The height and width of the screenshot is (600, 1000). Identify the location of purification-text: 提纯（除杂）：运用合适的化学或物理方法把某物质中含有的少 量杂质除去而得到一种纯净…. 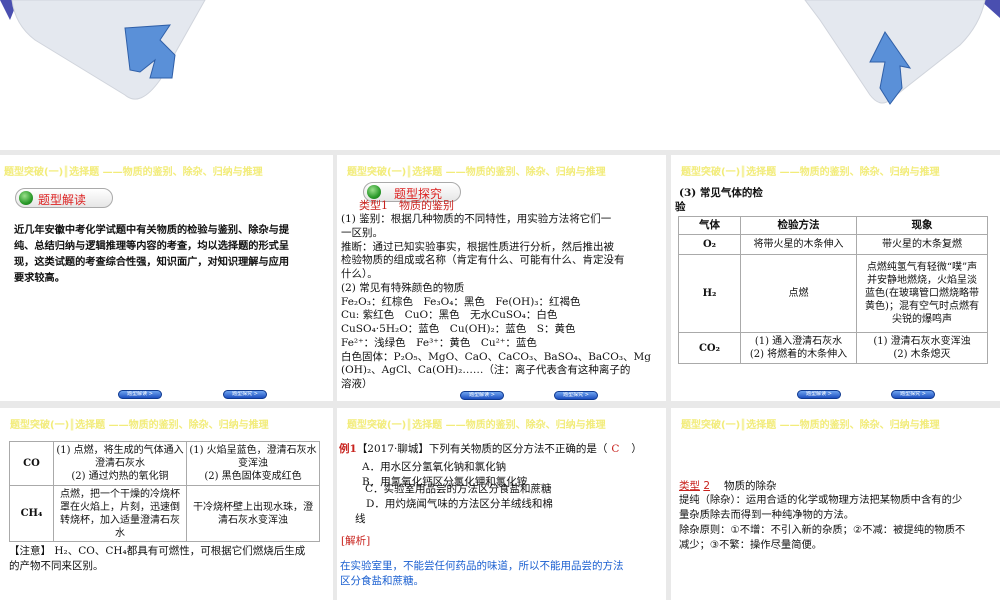
(822, 522).